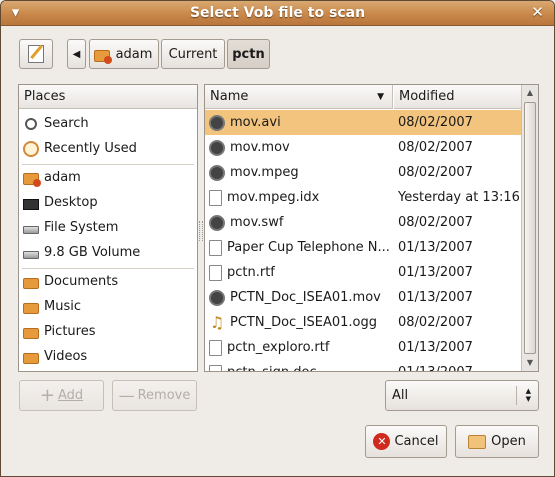  What do you see at coordinates (272, 368) in the screenshot?
I see `file-name: pctn_sign.doc` at bounding box center [272, 368].